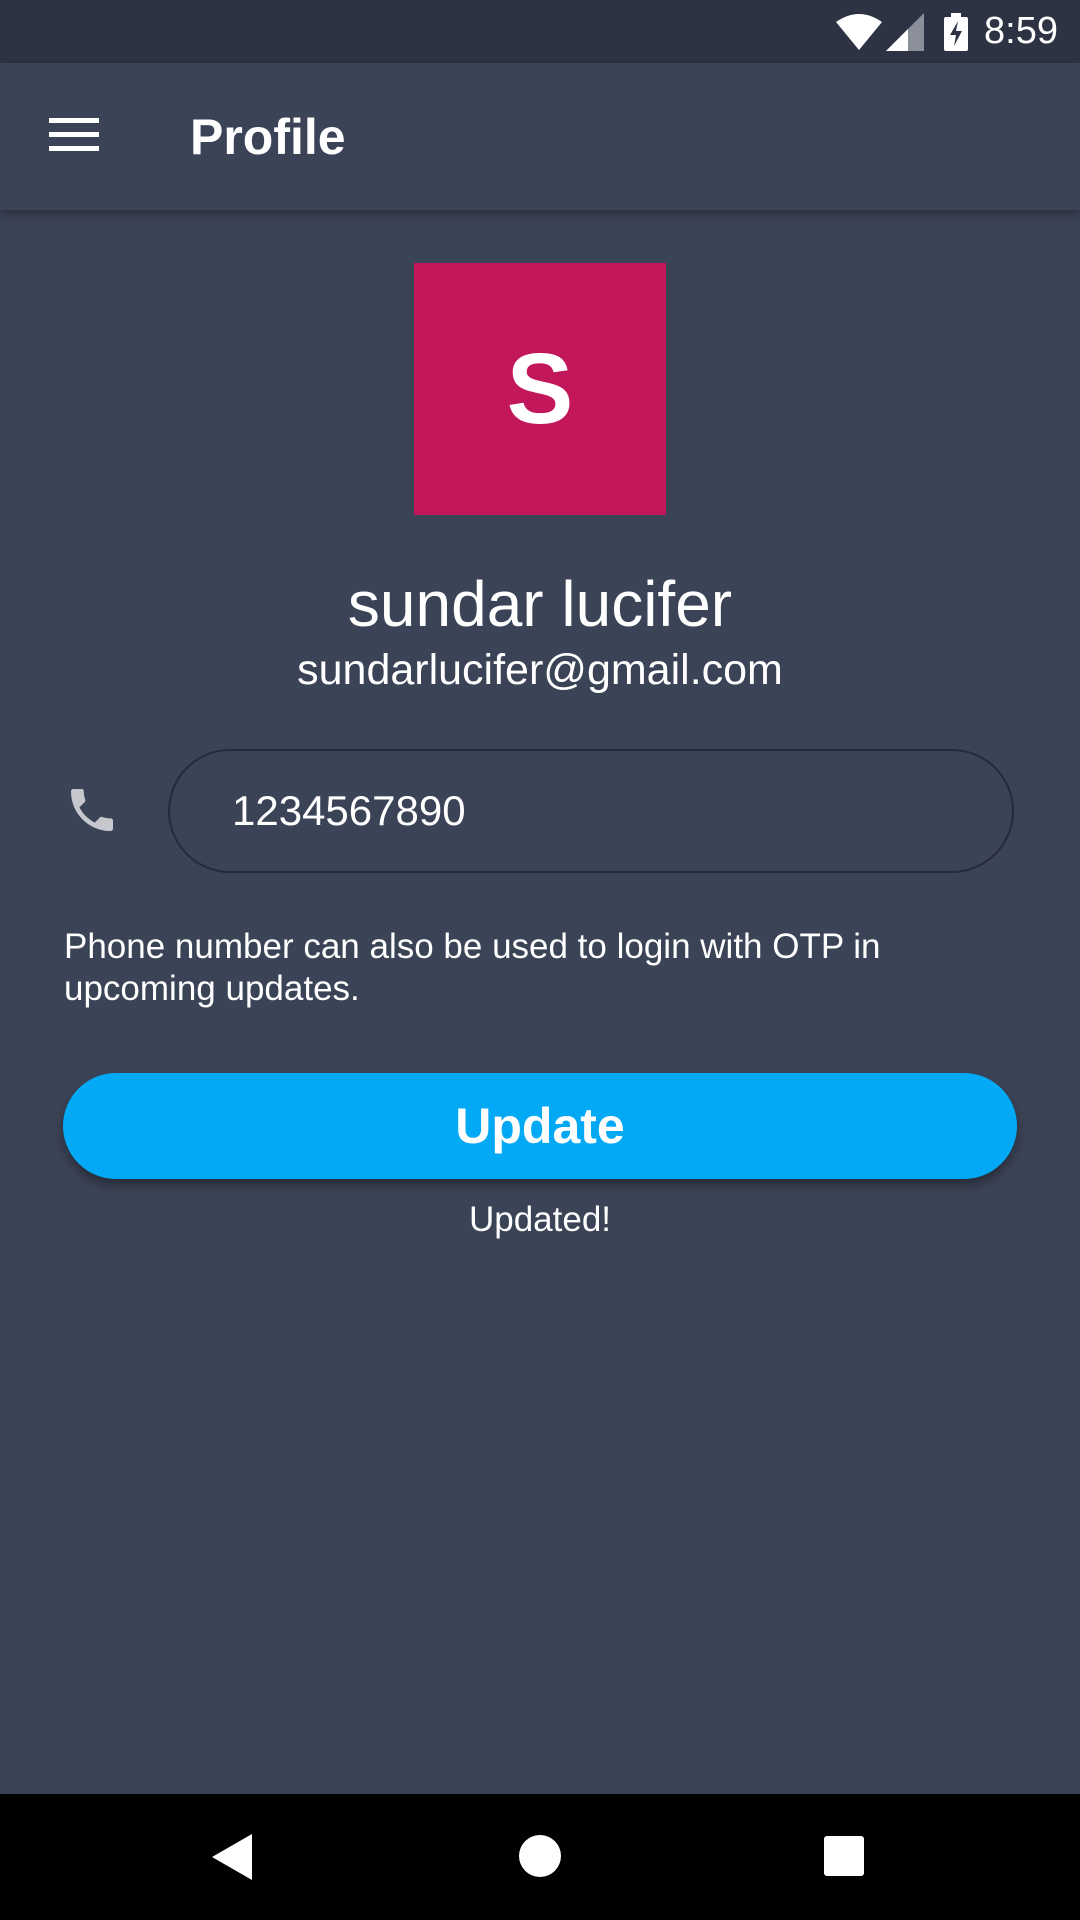  I want to click on home-icon, so click(540, 1858).